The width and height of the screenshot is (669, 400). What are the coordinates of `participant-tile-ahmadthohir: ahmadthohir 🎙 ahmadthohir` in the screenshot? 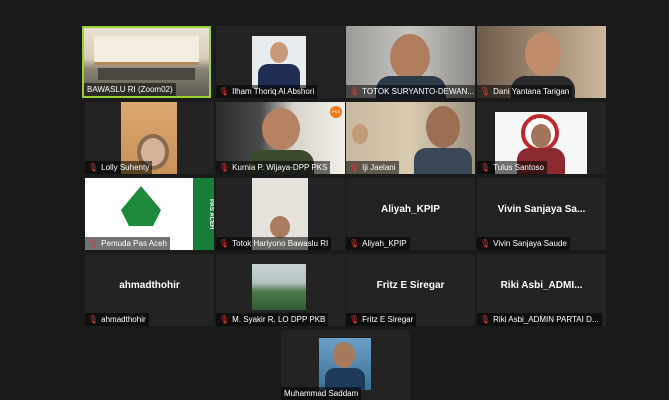 It's located at (149, 290).